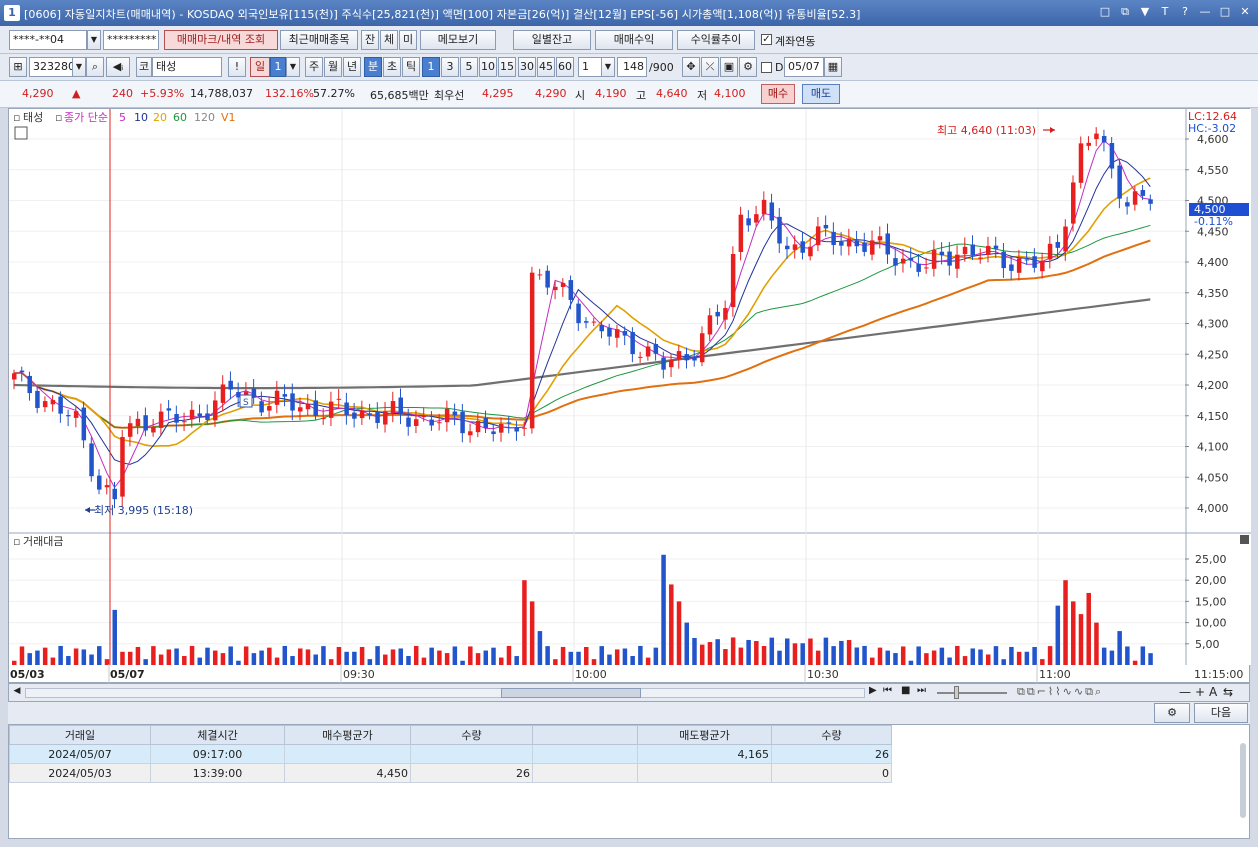  Describe the element at coordinates (389, 40) in the screenshot. I see `filled-mini-button: 체` at that location.